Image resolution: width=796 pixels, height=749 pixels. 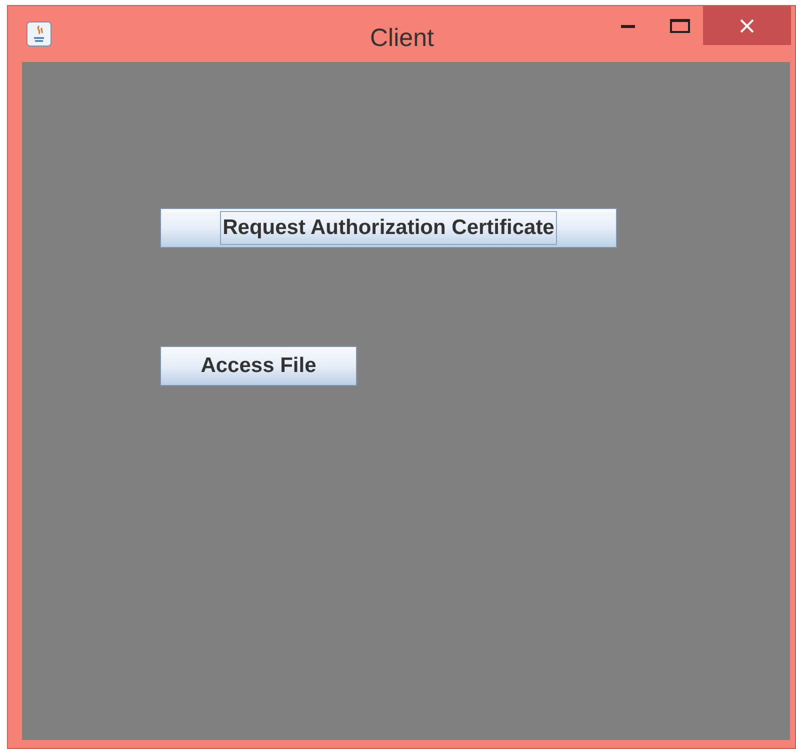 What do you see at coordinates (747, 25) in the screenshot?
I see `close-icon` at bounding box center [747, 25].